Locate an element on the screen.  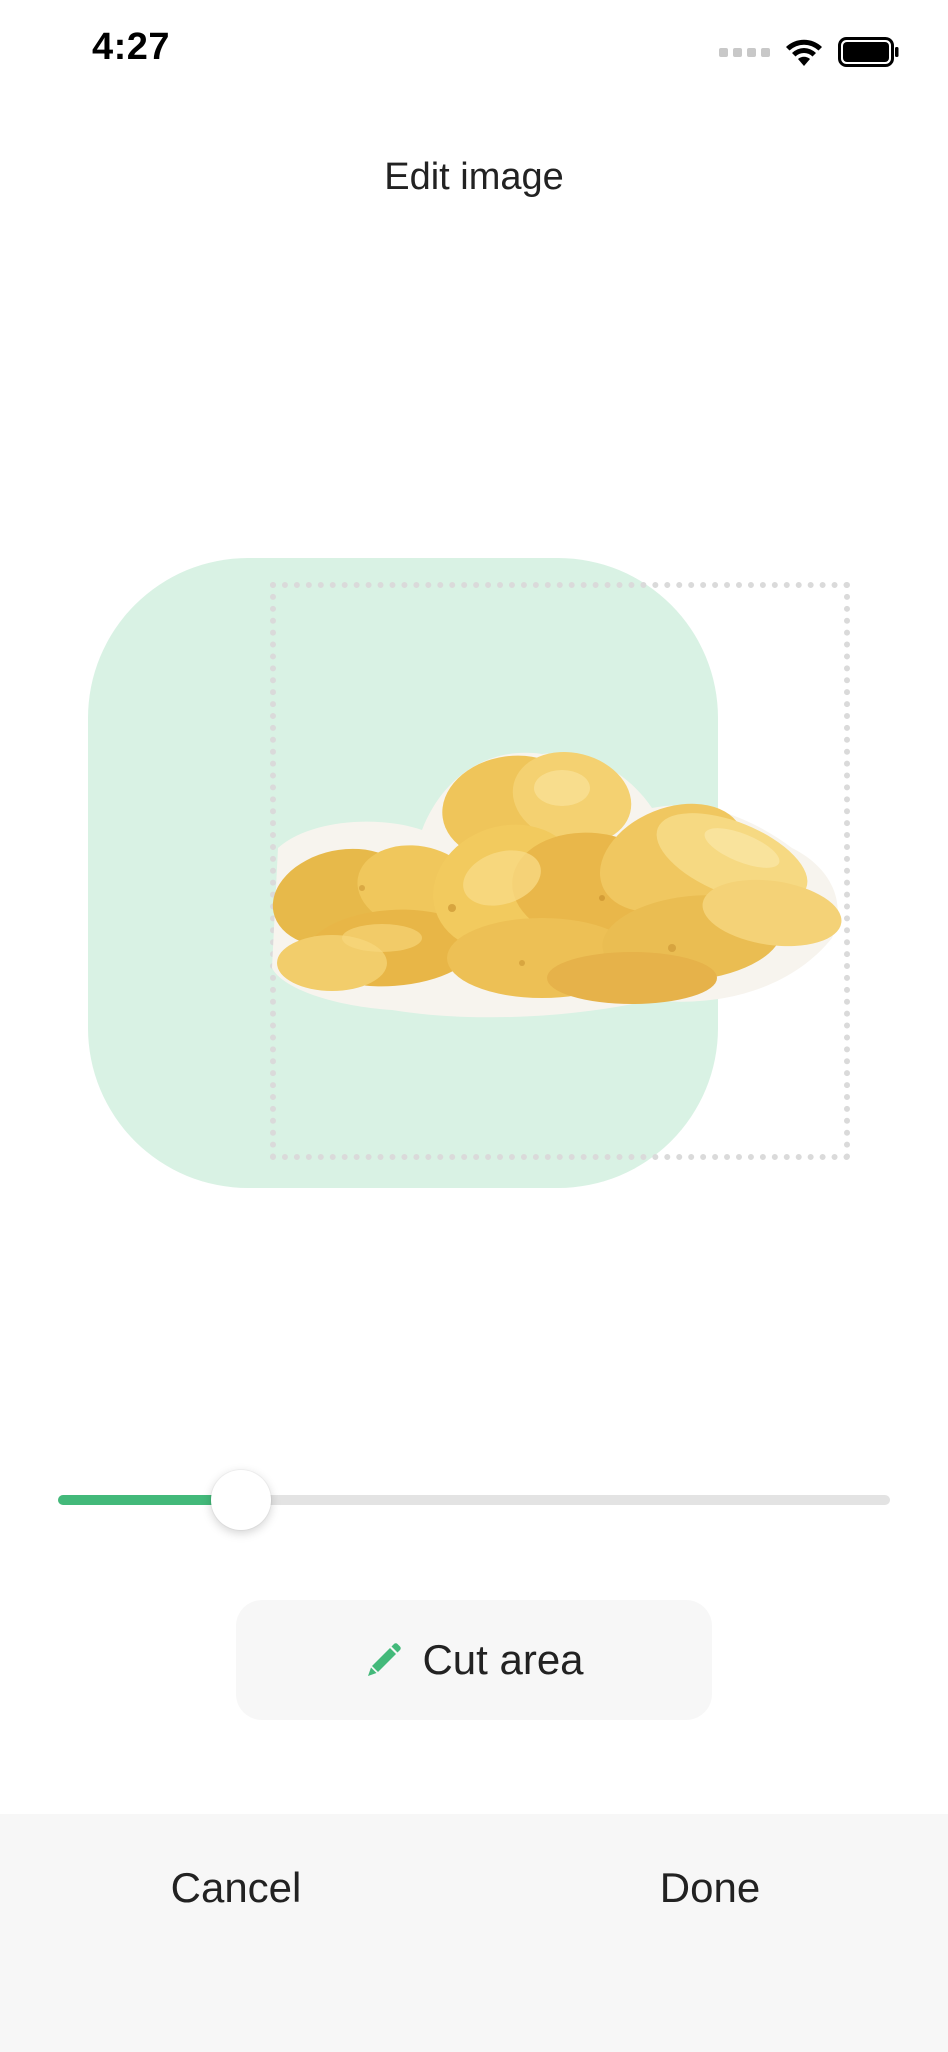
status-icons is located at coordinates (809, 52).